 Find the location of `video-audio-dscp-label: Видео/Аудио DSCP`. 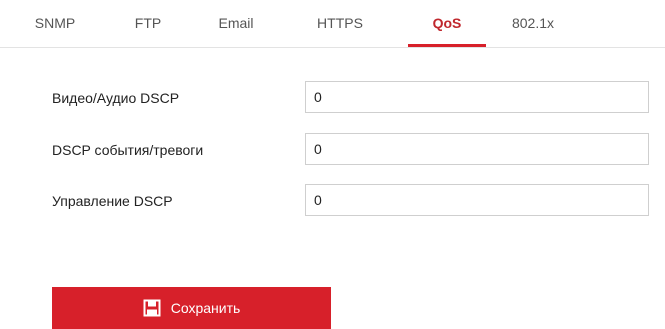

video-audio-dscp-label: Видео/Аудио DSCP is located at coordinates (116, 98).